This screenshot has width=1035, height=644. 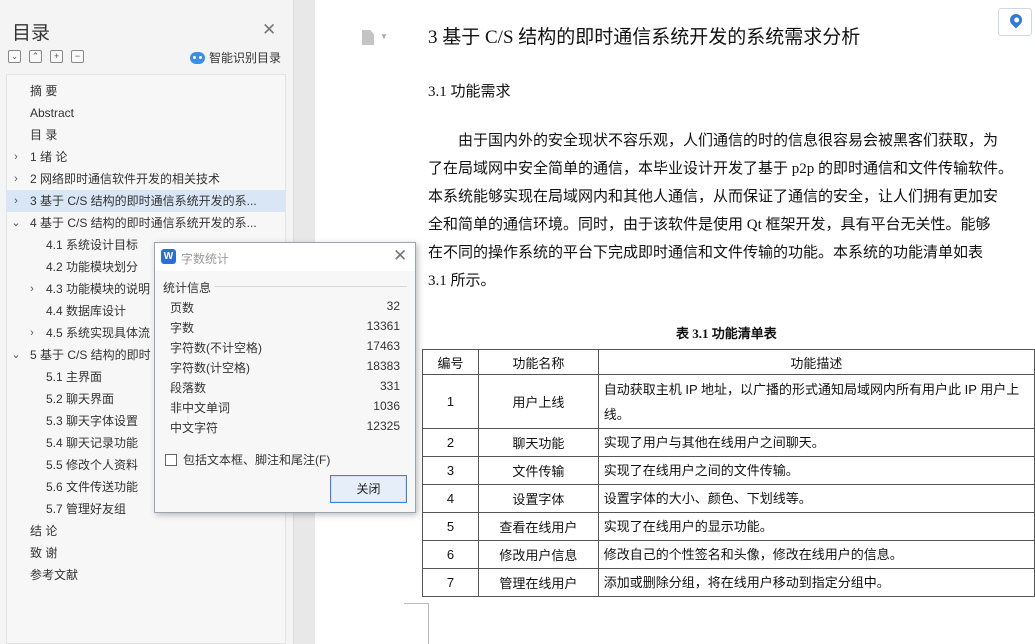 I want to click on column-header: 功能描述, so click(x=816, y=362).